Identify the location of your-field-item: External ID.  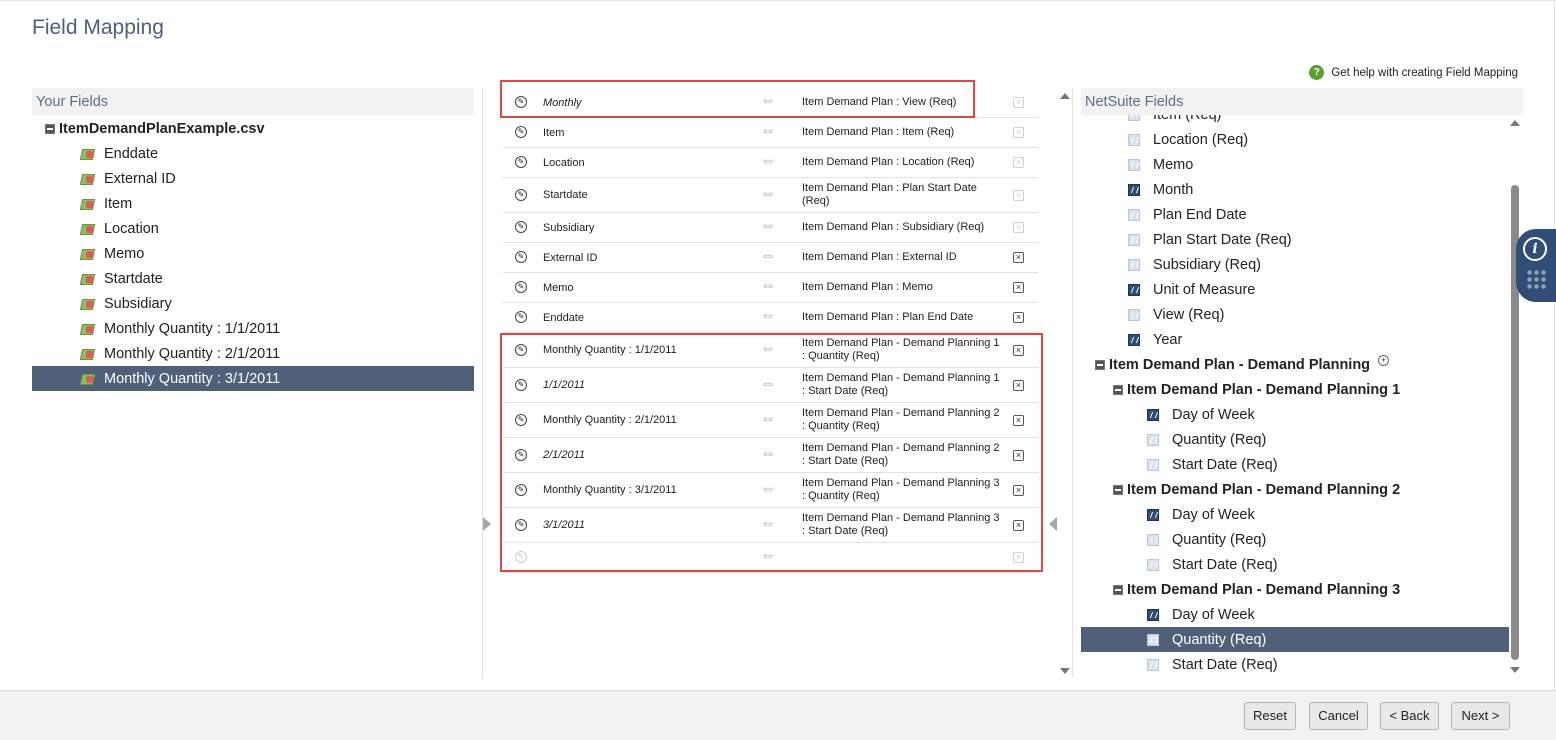
(253, 178).